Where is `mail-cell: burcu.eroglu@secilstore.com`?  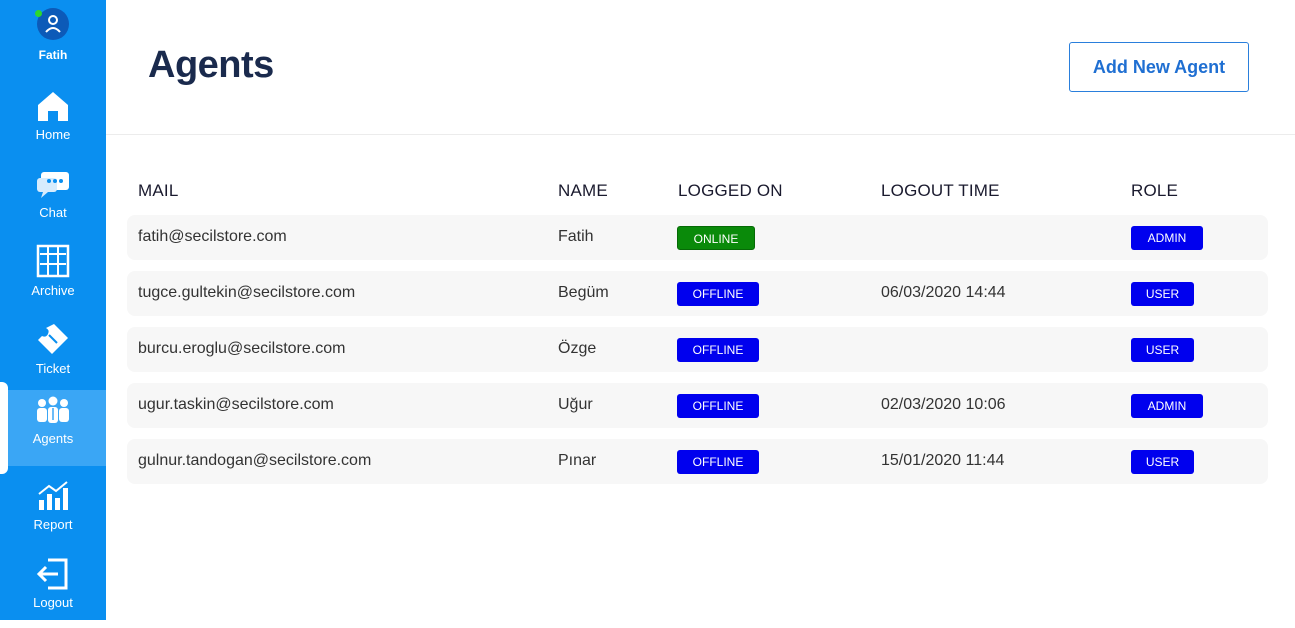
mail-cell: burcu.eroglu@secilstore.com is located at coordinates (242, 348).